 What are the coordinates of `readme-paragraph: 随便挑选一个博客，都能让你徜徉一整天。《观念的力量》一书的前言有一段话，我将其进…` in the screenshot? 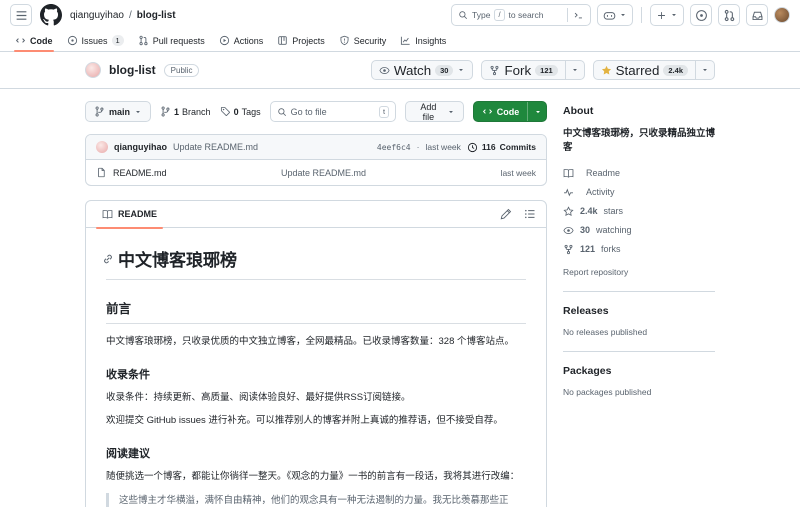 It's located at (313, 477).